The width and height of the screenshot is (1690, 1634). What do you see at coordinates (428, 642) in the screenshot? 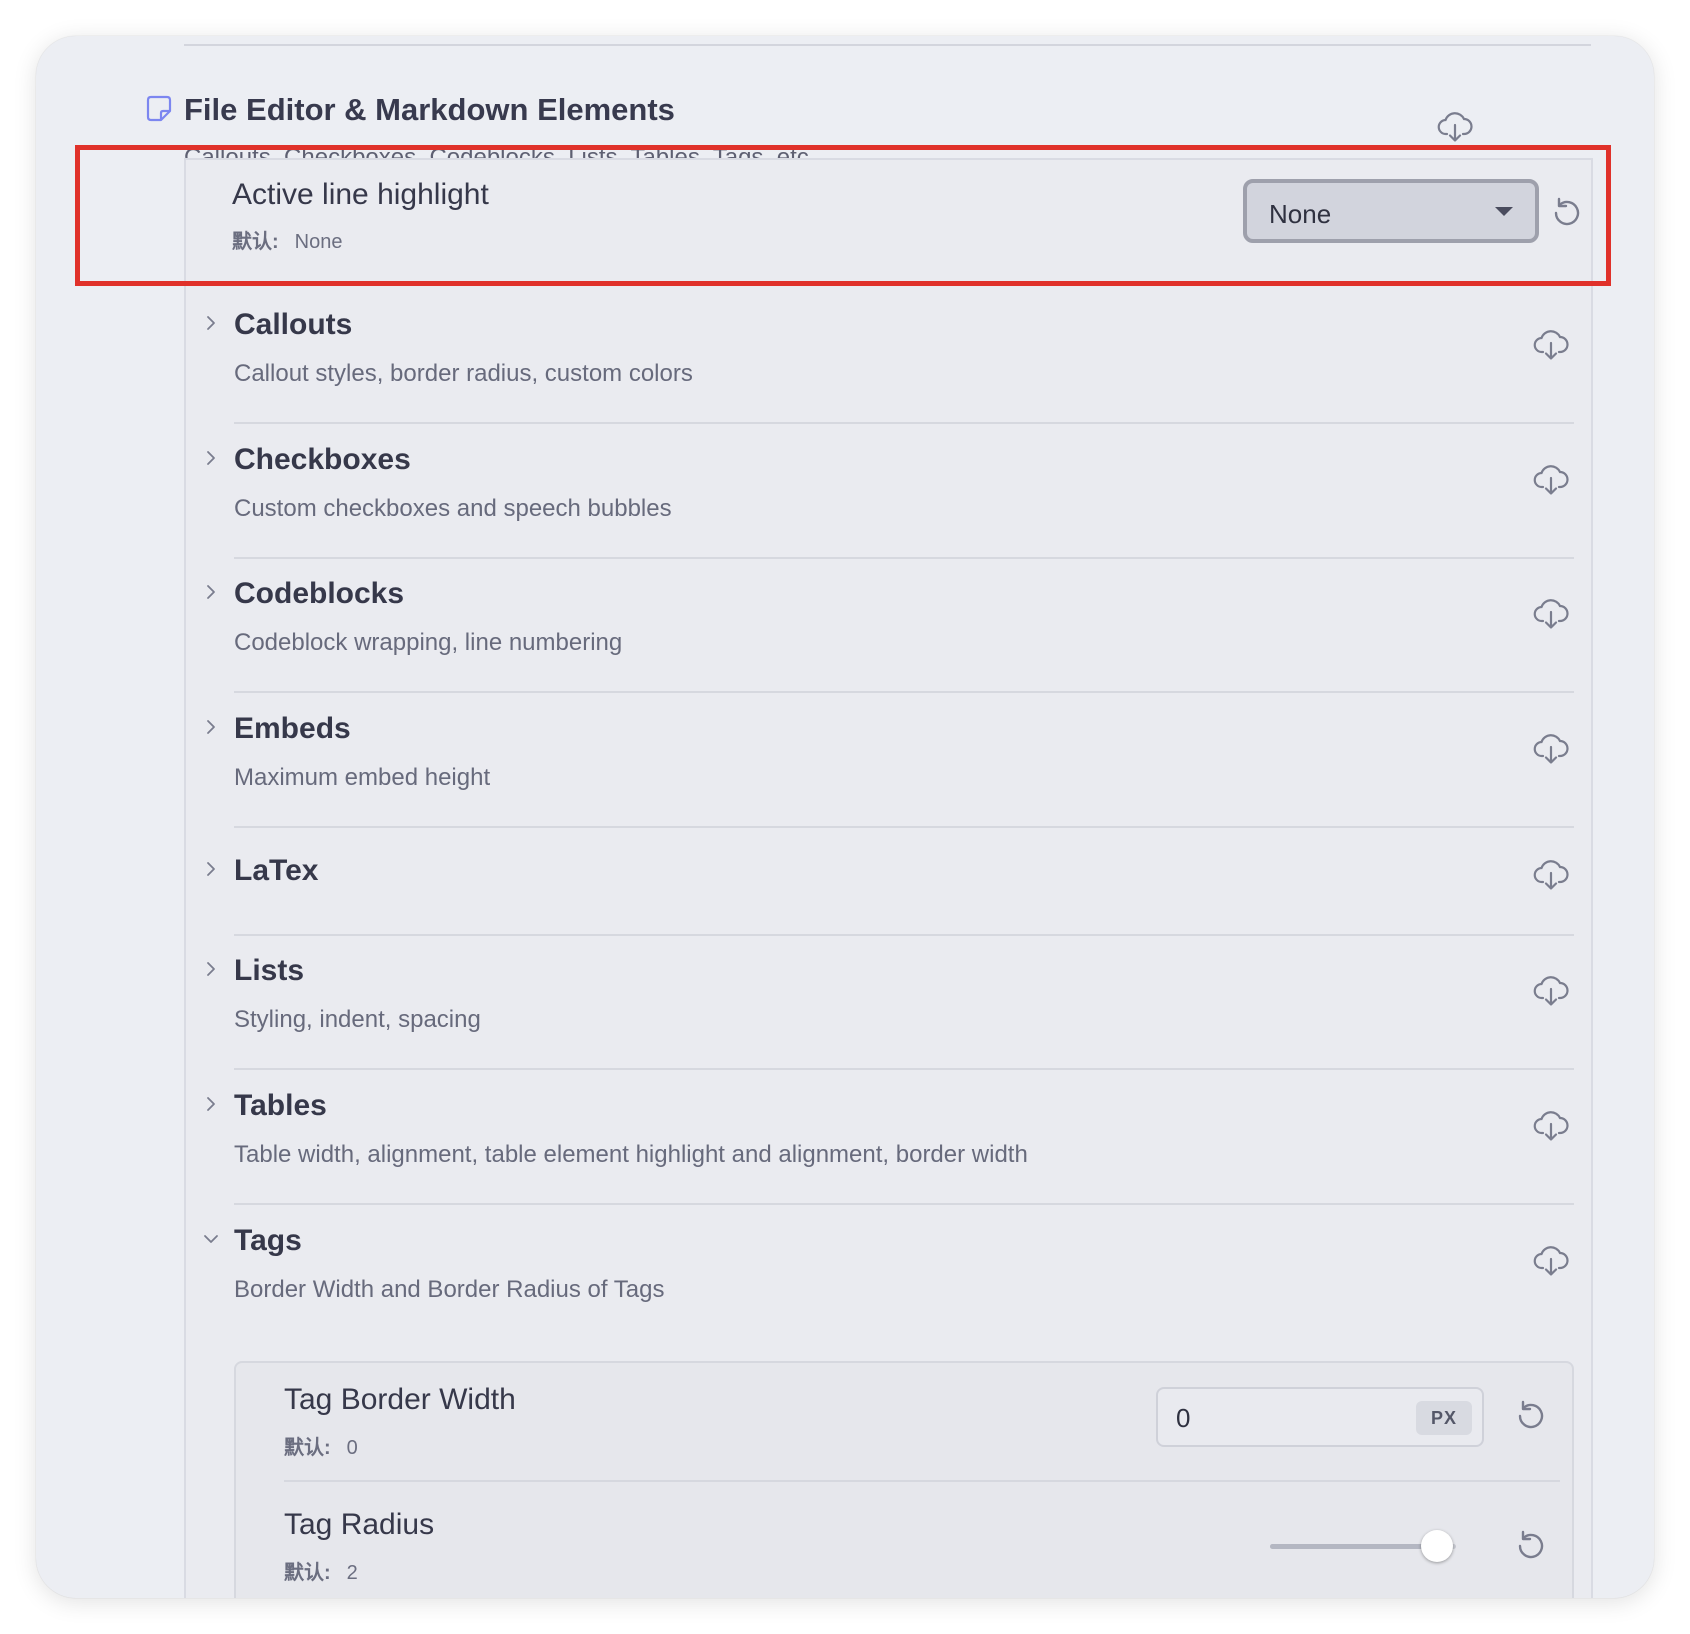
I see `group-description: Codeblock wrapping, line numbering` at bounding box center [428, 642].